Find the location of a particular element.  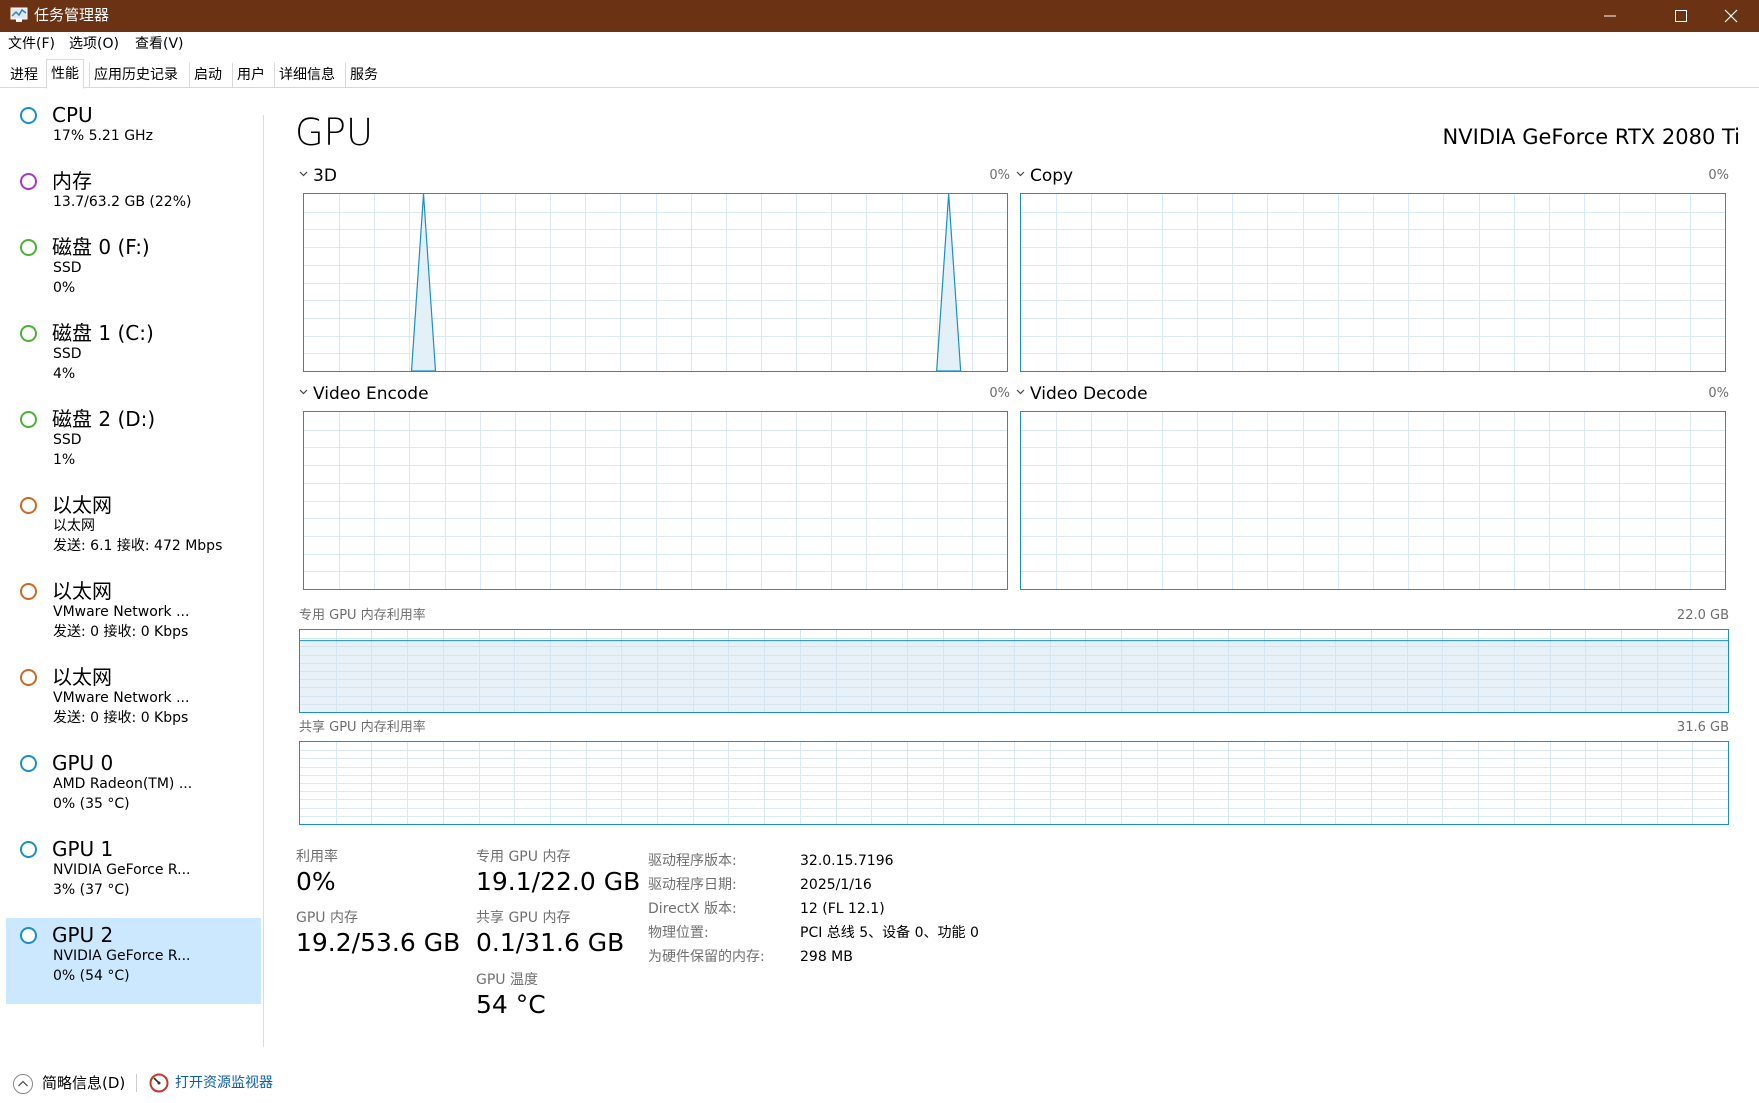

engine-name: Copy is located at coordinates (1052, 176).